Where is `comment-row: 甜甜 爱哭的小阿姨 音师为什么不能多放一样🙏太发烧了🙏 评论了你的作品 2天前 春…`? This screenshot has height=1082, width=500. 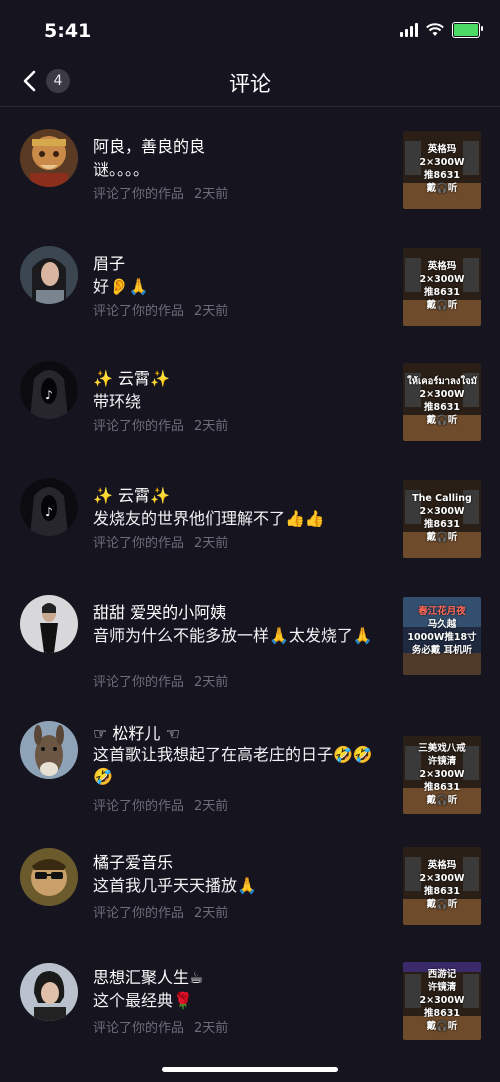 comment-row: 甜甜 爱哭的小阿姨 音师为什么不能多放一样🙏太发烧了🙏 评论了你的作品 2天前 春… is located at coordinates (250, 646).